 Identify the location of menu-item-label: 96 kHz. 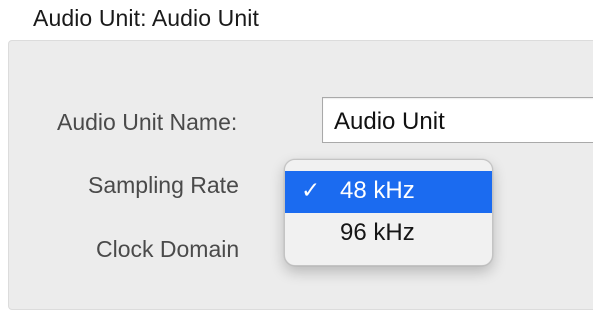
(377, 232).